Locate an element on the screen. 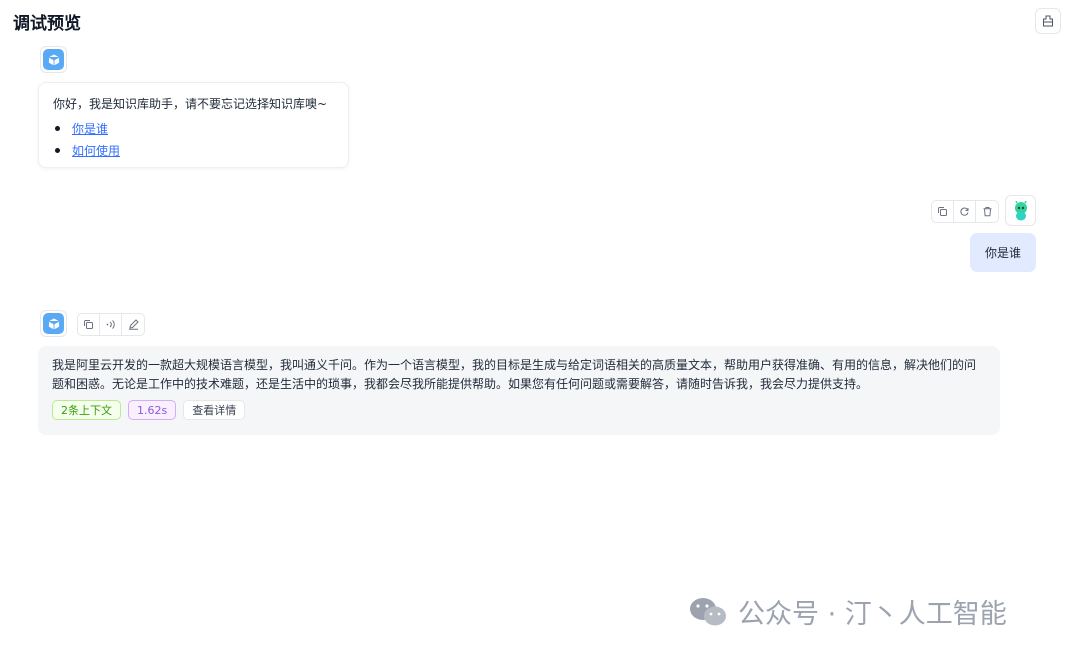 This screenshot has width=1080, height=656. retry-icon is located at coordinates (964, 211).